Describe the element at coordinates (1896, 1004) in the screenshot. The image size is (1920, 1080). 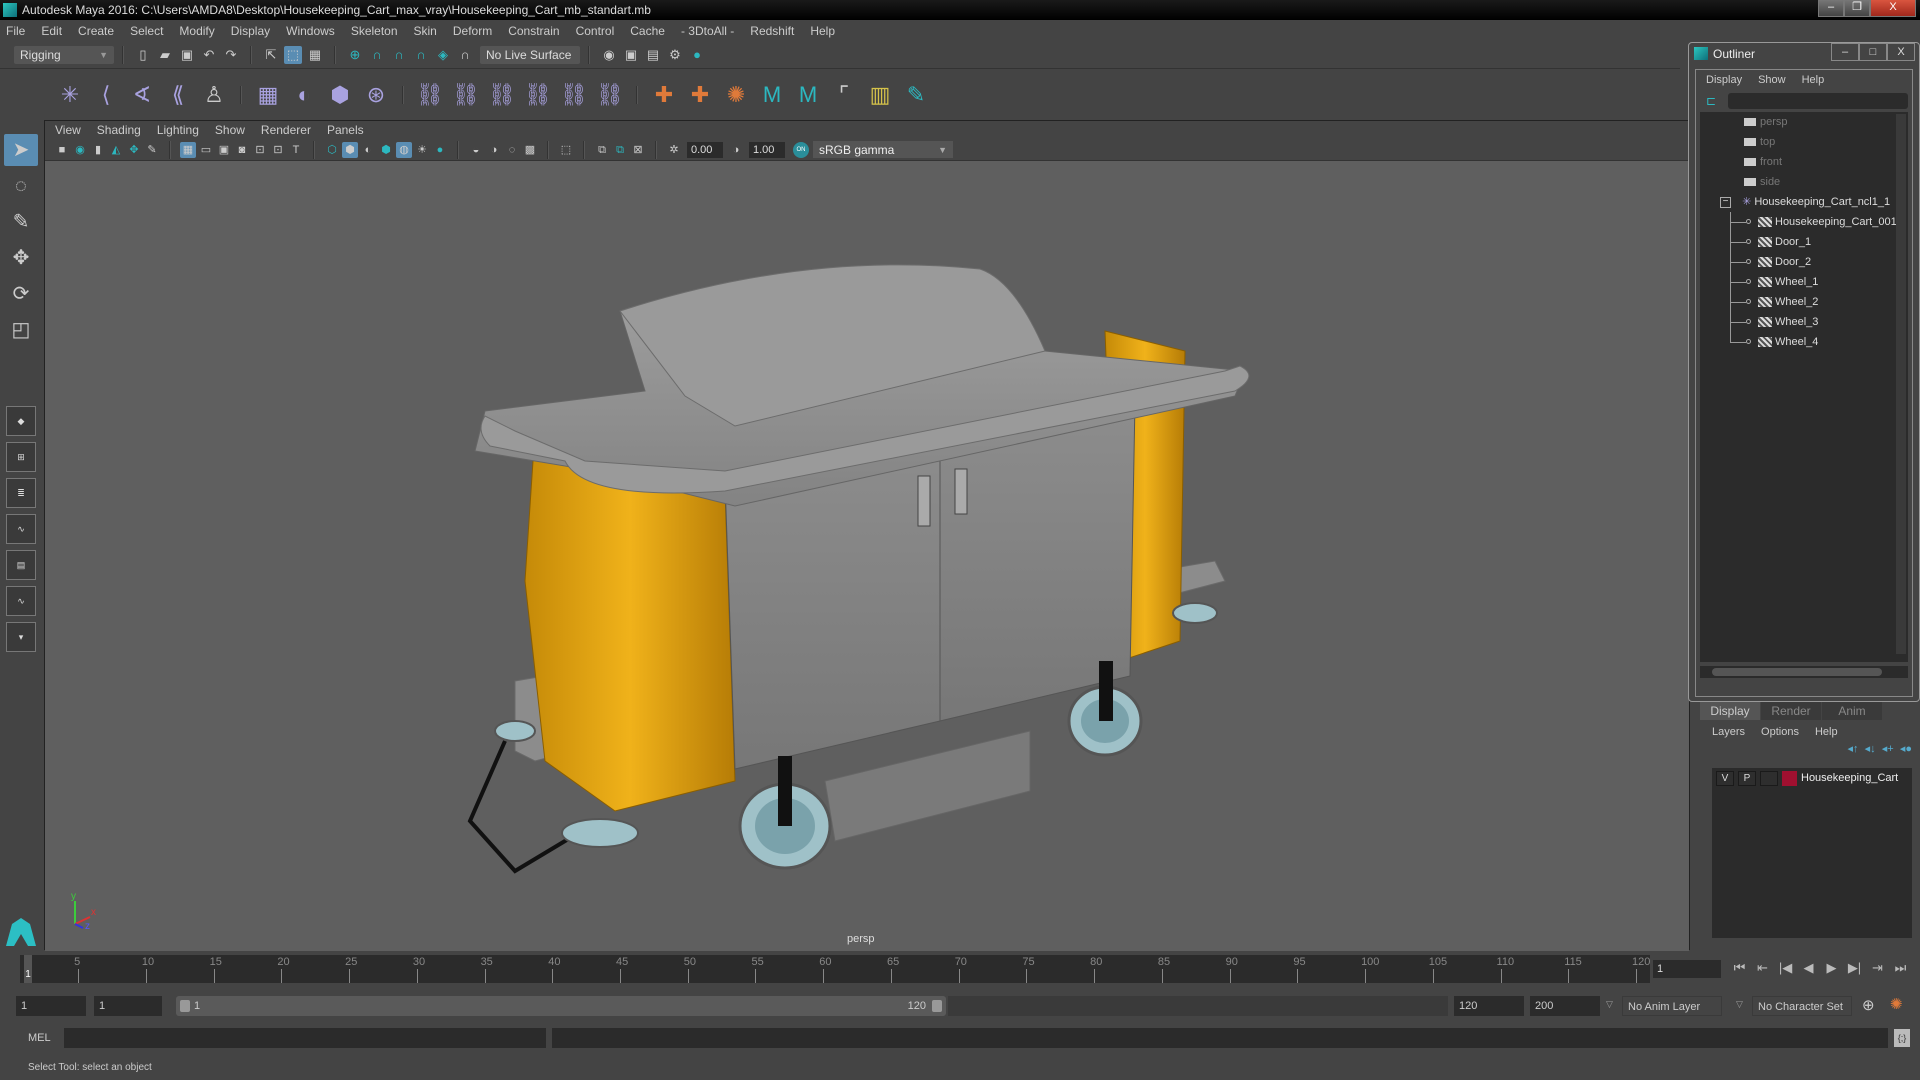
I see `anim-preferences-icon: ✺` at that location.